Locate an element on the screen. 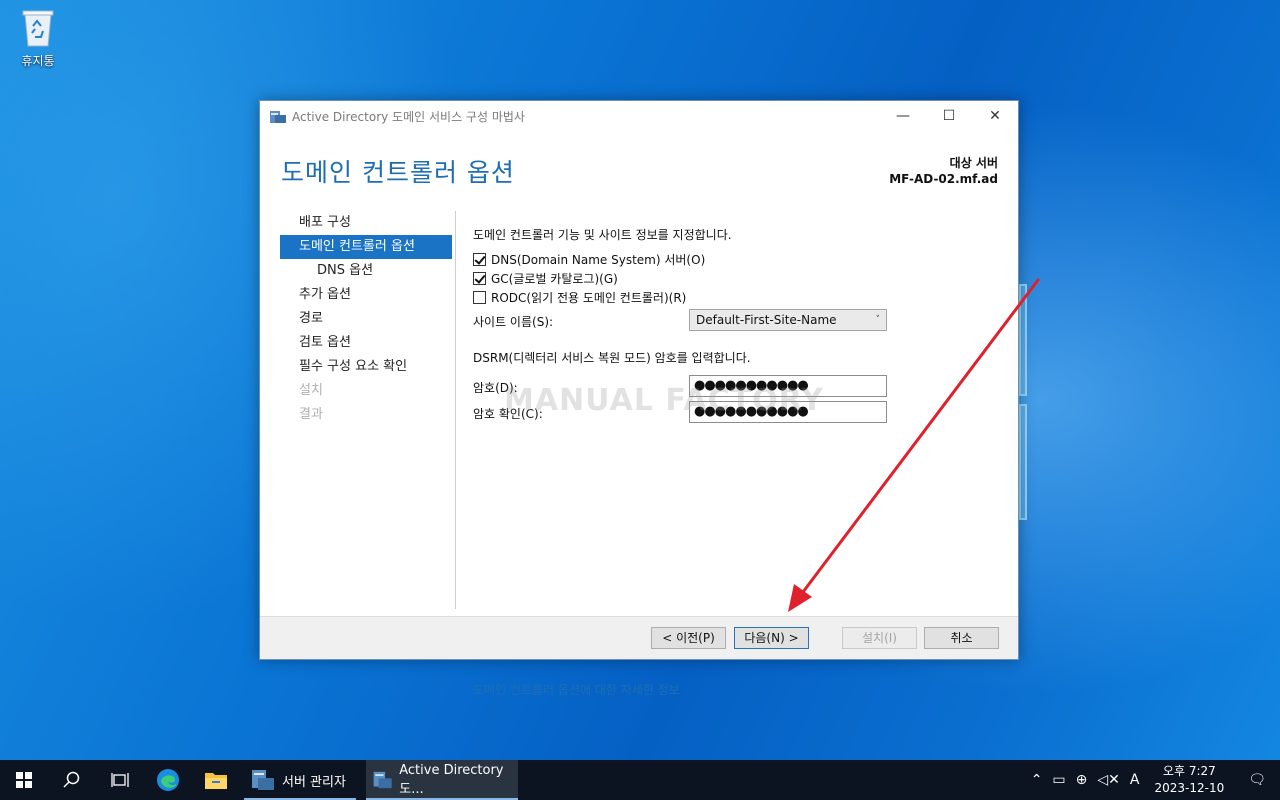 The width and height of the screenshot is (1280, 800). system-tray: ⌃ ▭ ⊕ ◁✕ A 오후 7:27 2023-12-10 🗨 is located at coordinates (1153, 780).